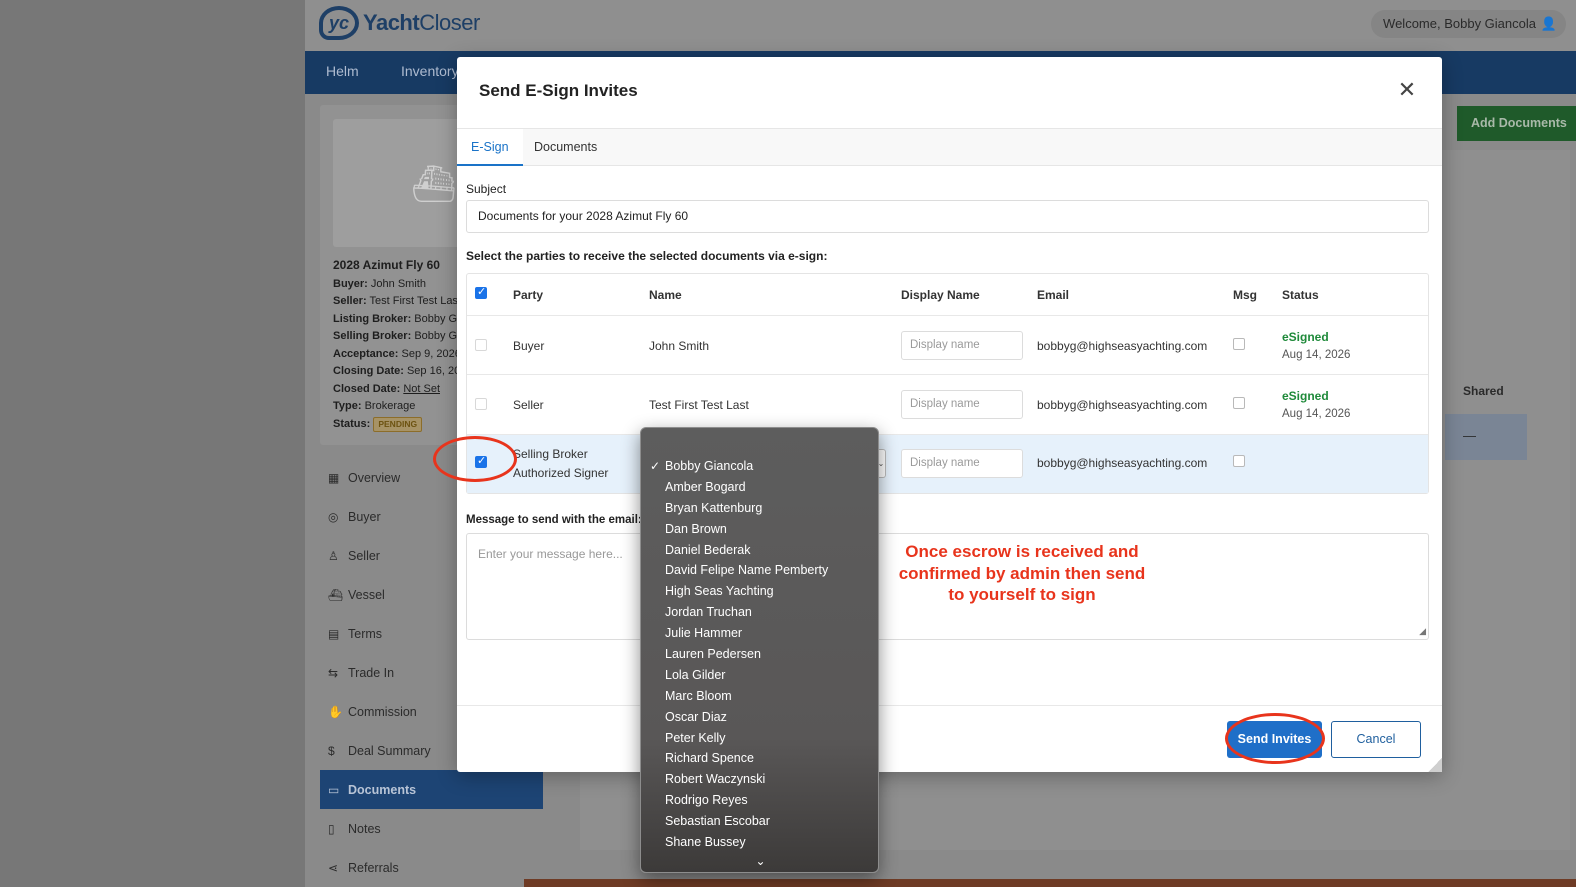 The width and height of the screenshot is (1576, 887). I want to click on select-all-checkbox, so click(481, 292).